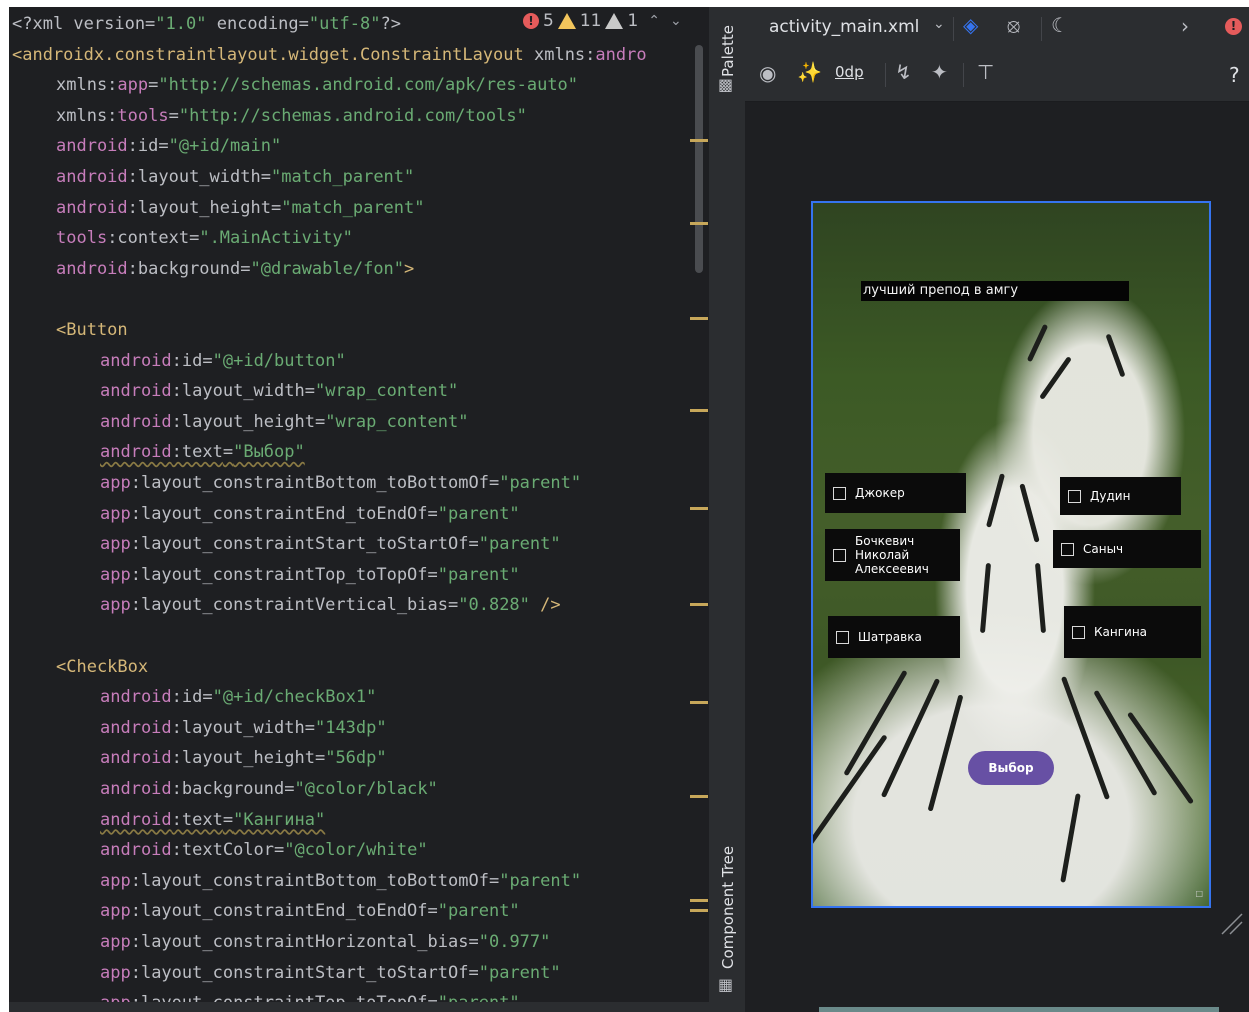 This screenshot has width=1249, height=1012. I want to click on file-selector: activity_main.xml, so click(844, 27).